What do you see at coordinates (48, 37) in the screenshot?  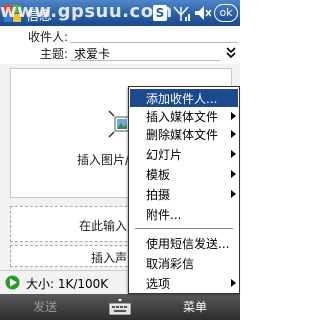 I see `to-label: 收件人:` at bounding box center [48, 37].